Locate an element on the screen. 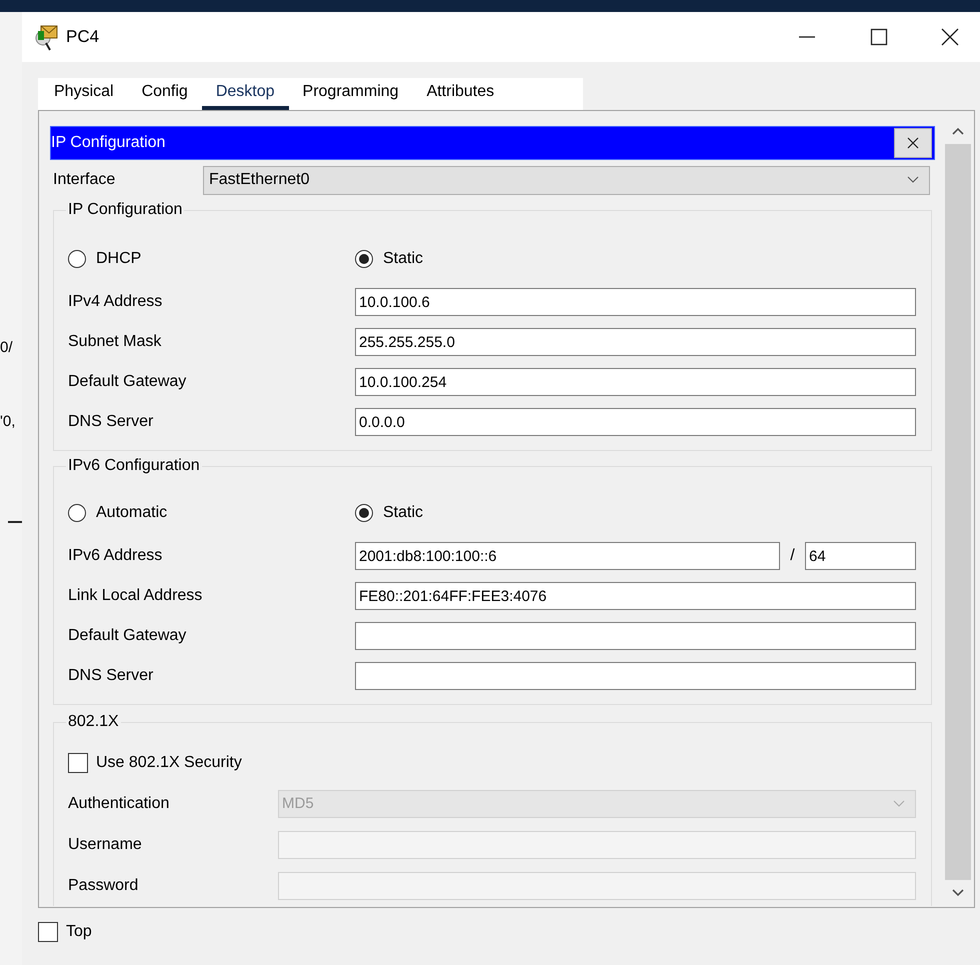 This screenshot has height=965, width=980. window-title: PC4 is located at coordinates (83, 37).